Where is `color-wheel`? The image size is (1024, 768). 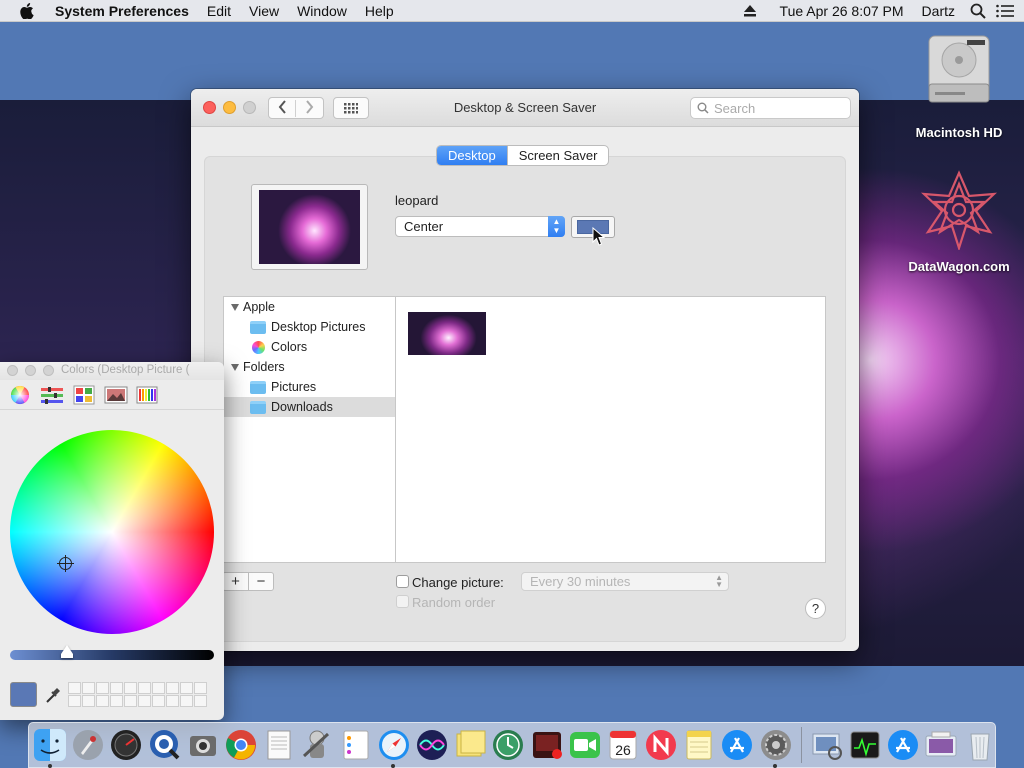 color-wheel is located at coordinates (112, 532).